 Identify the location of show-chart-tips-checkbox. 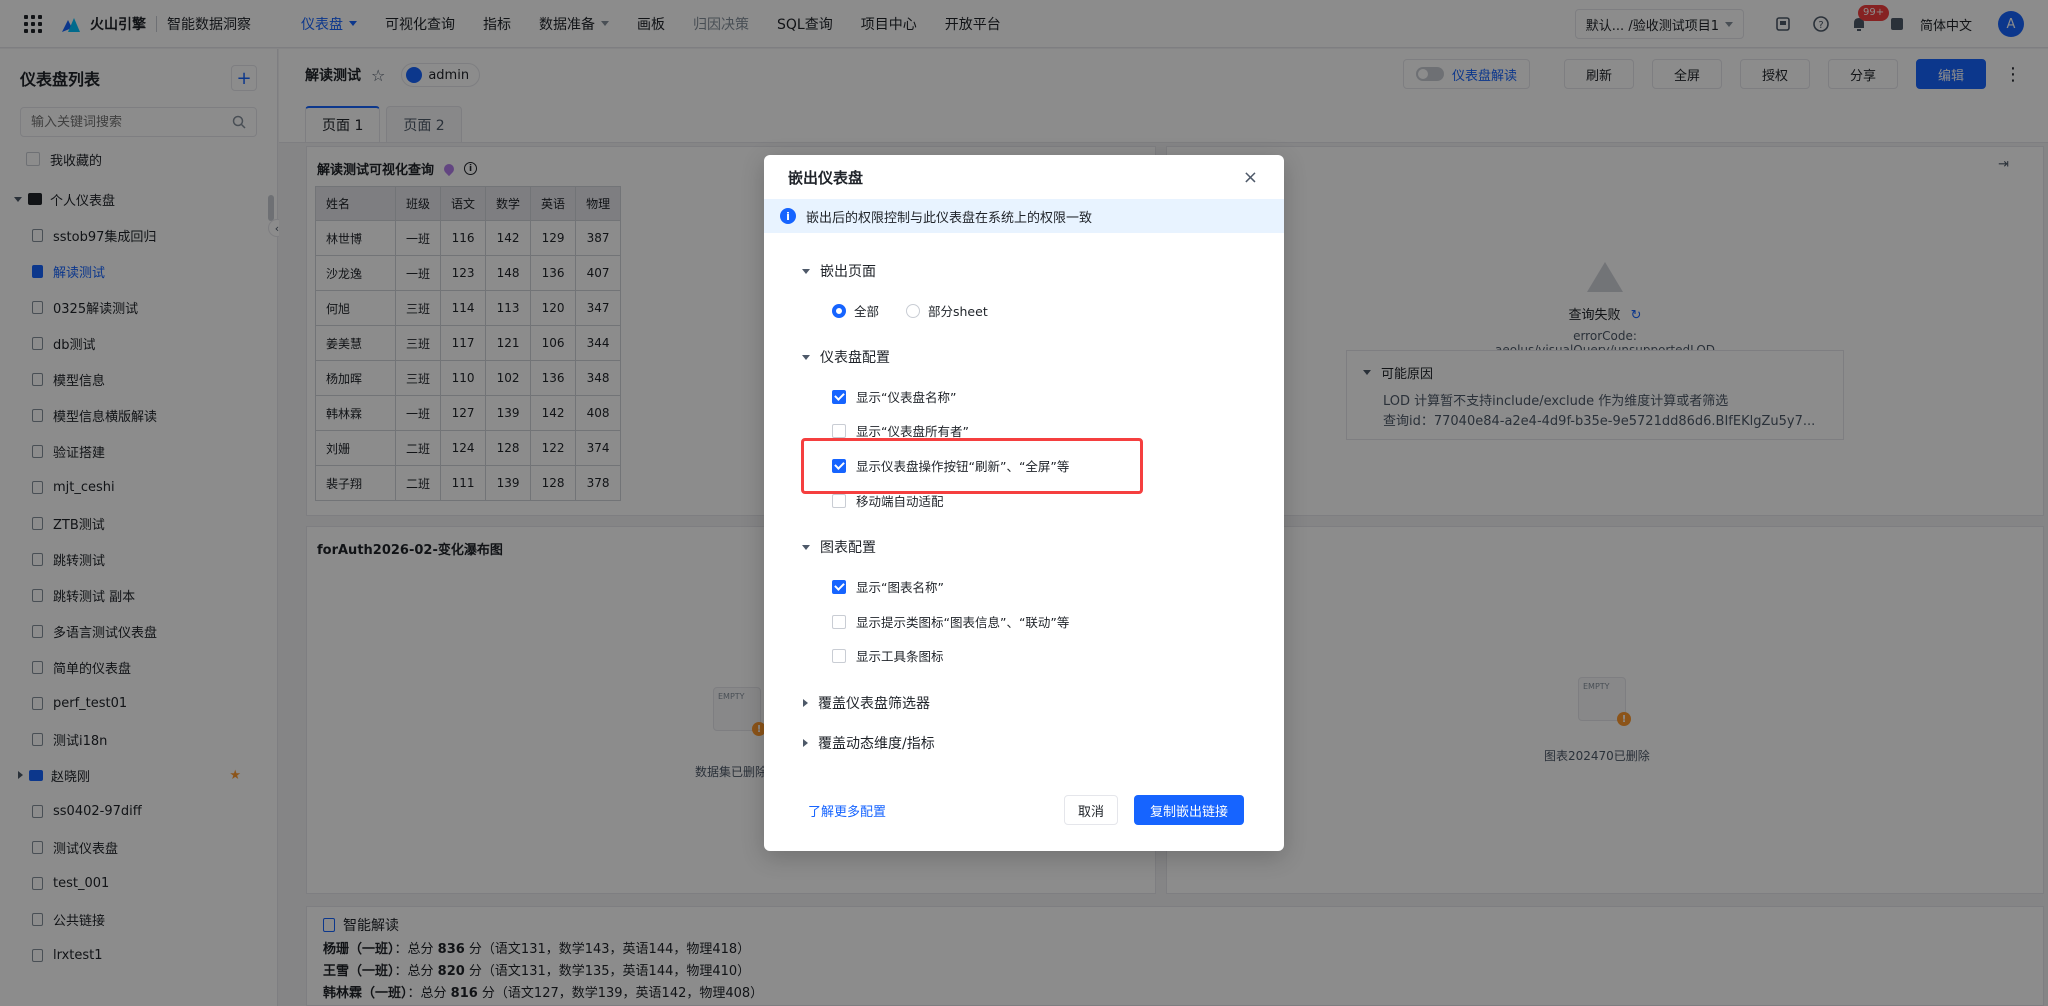
(839, 621).